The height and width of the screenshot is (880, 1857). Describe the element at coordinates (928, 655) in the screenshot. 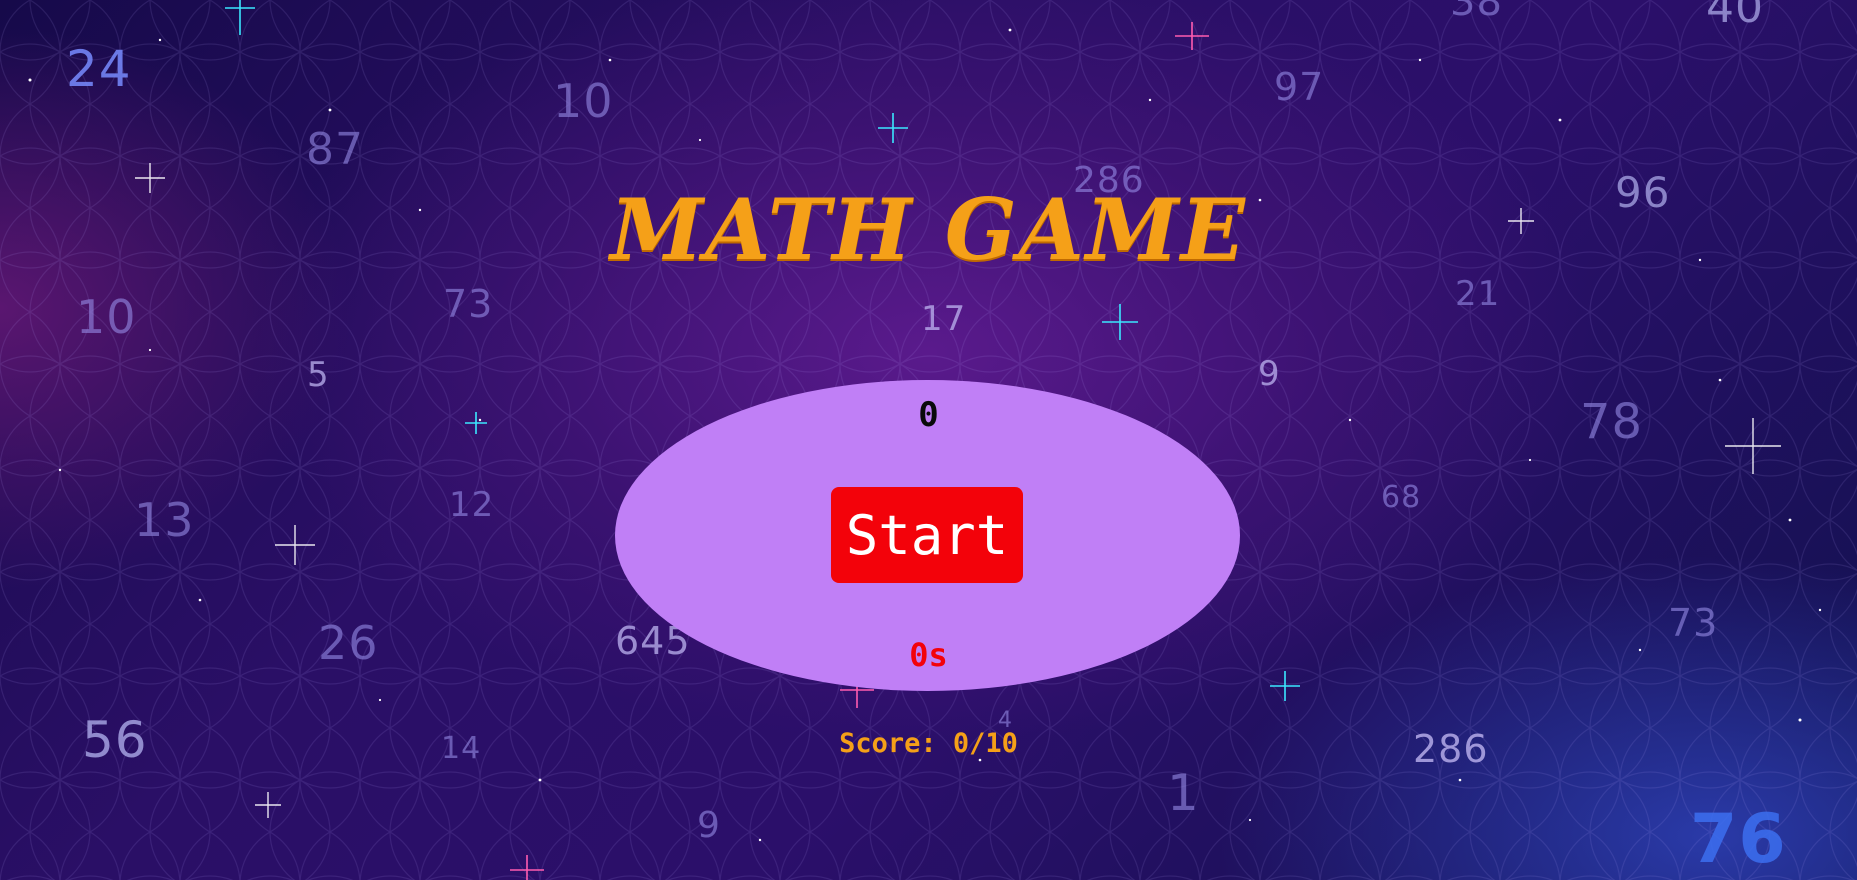

I see `timer-display: 0s` at that location.